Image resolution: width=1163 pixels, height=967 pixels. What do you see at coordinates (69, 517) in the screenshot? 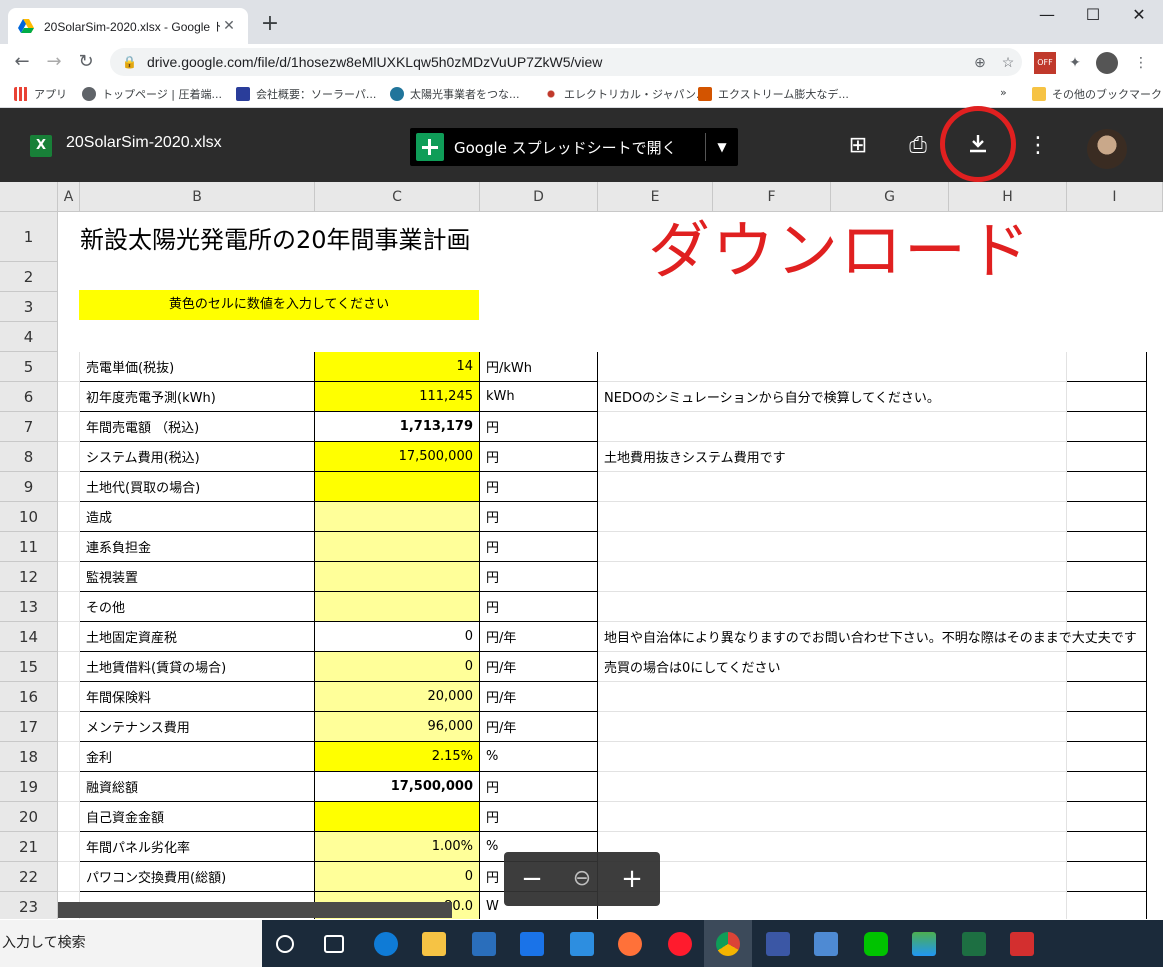
I see `cell-a` at bounding box center [69, 517].